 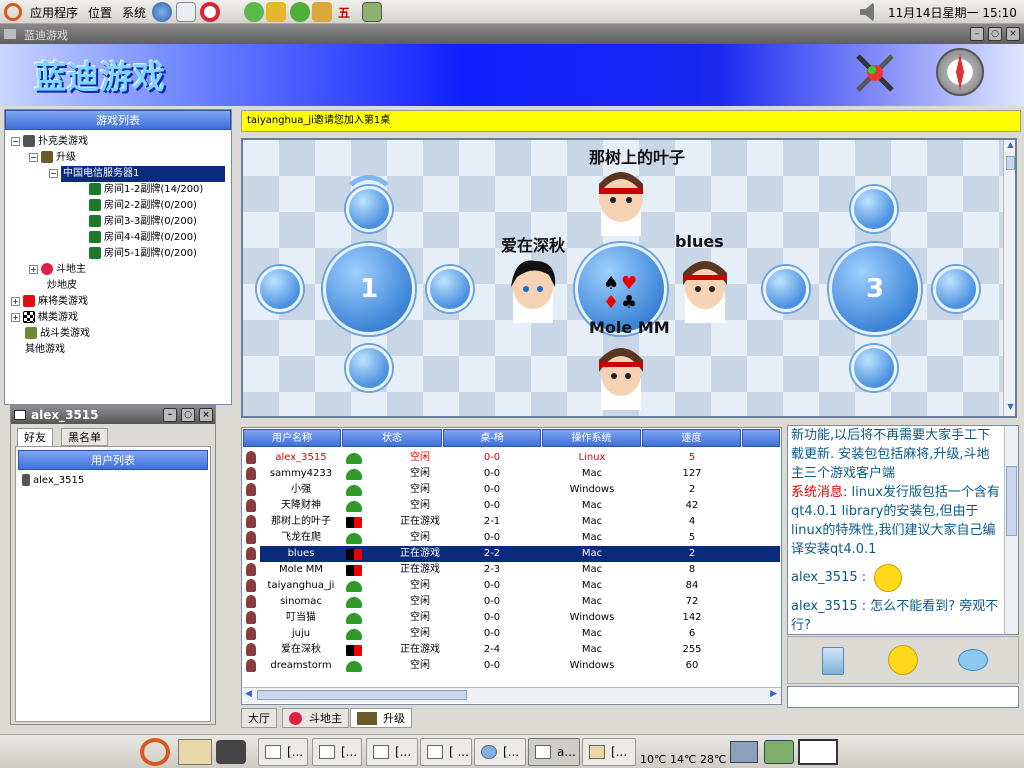 What do you see at coordinates (744, 752) in the screenshot?
I see `network-icon` at bounding box center [744, 752].